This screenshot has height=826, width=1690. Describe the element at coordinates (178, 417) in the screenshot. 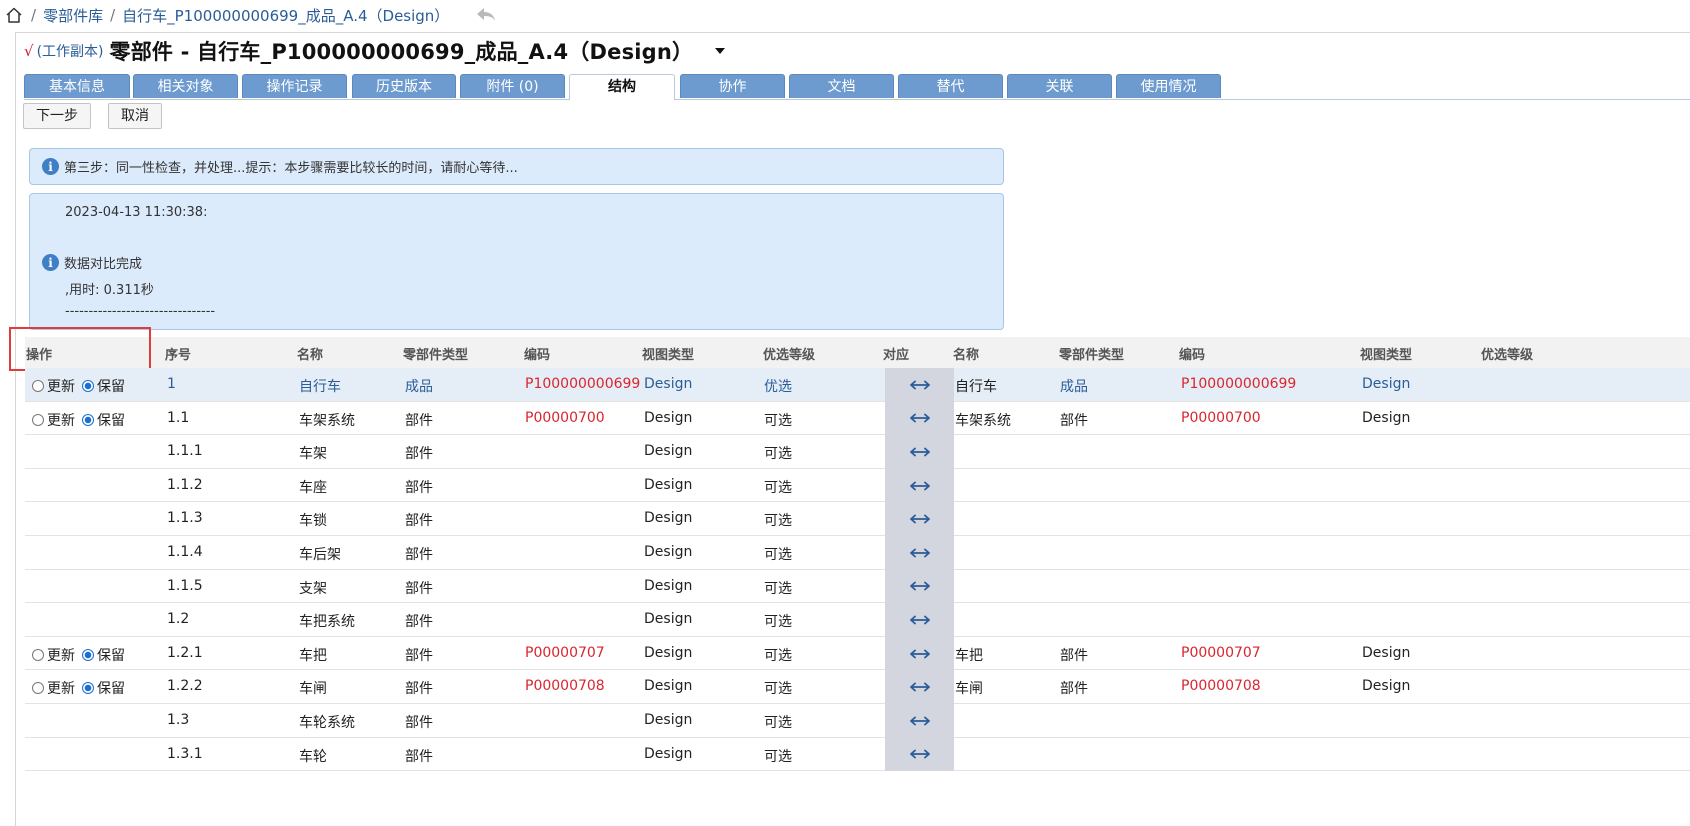

I see `cell-seq: 1.1` at that location.